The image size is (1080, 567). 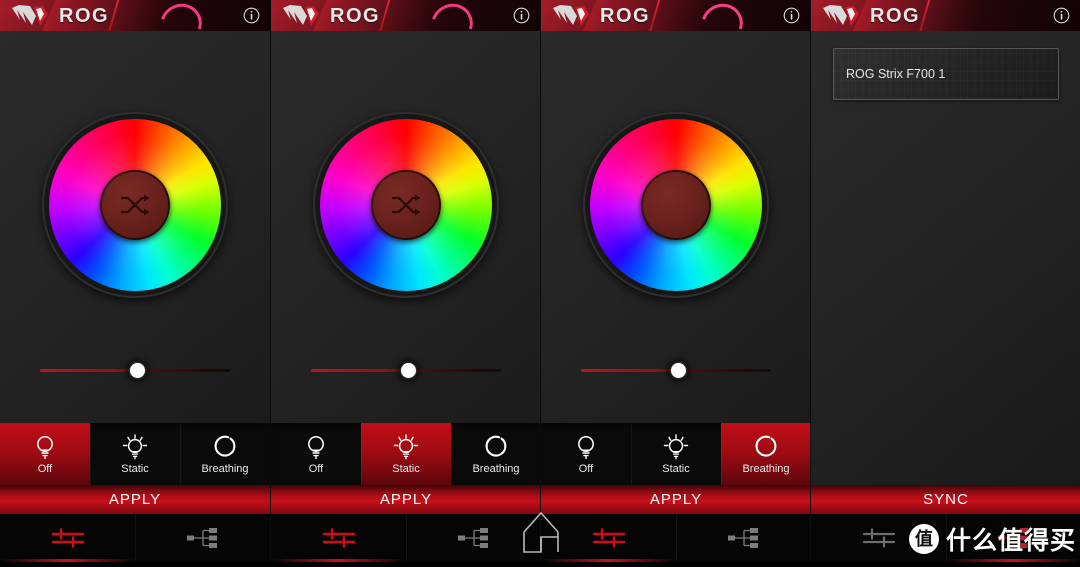 I want to click on list-item: ROG Strix F700 1, so click(x=946, y=74).